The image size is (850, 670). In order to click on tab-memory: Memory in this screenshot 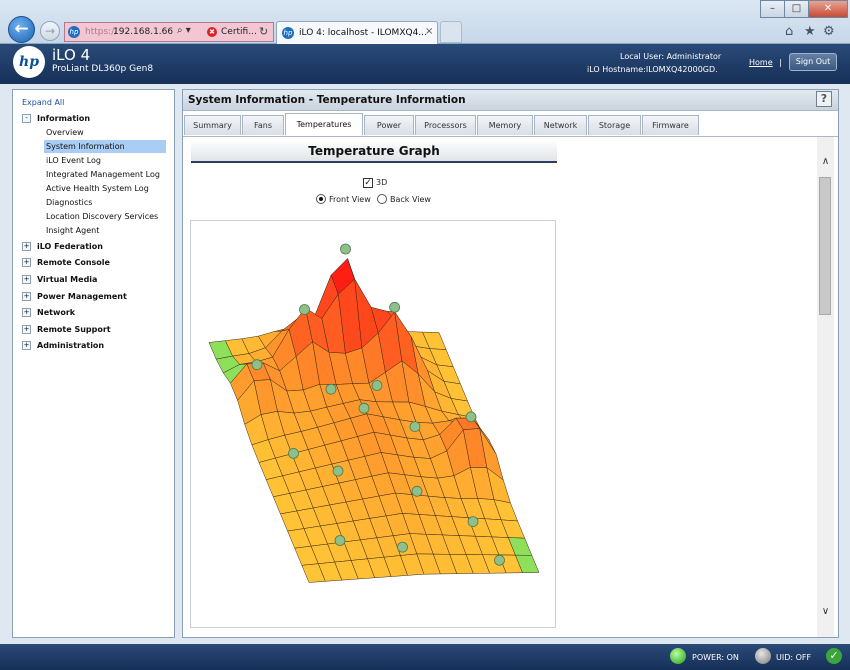, I will do `click(505, 125)`.